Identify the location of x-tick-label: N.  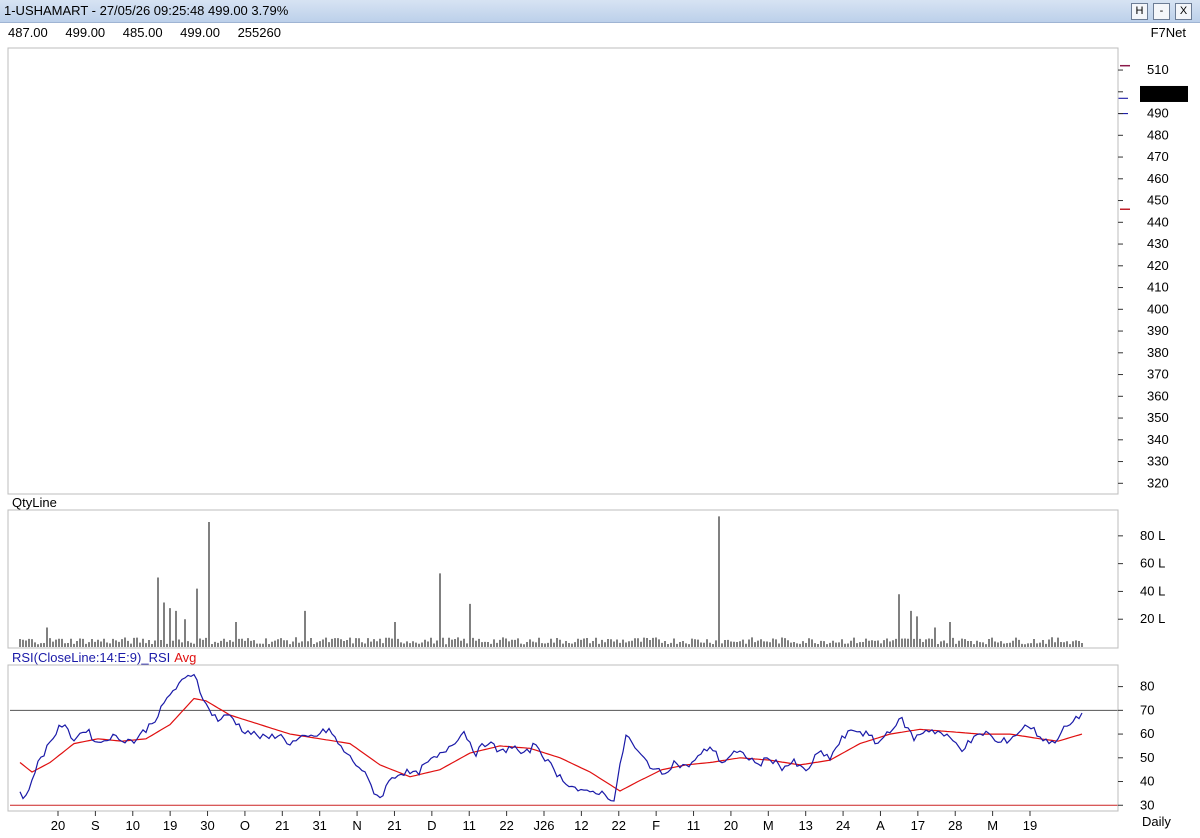
(356, 825).